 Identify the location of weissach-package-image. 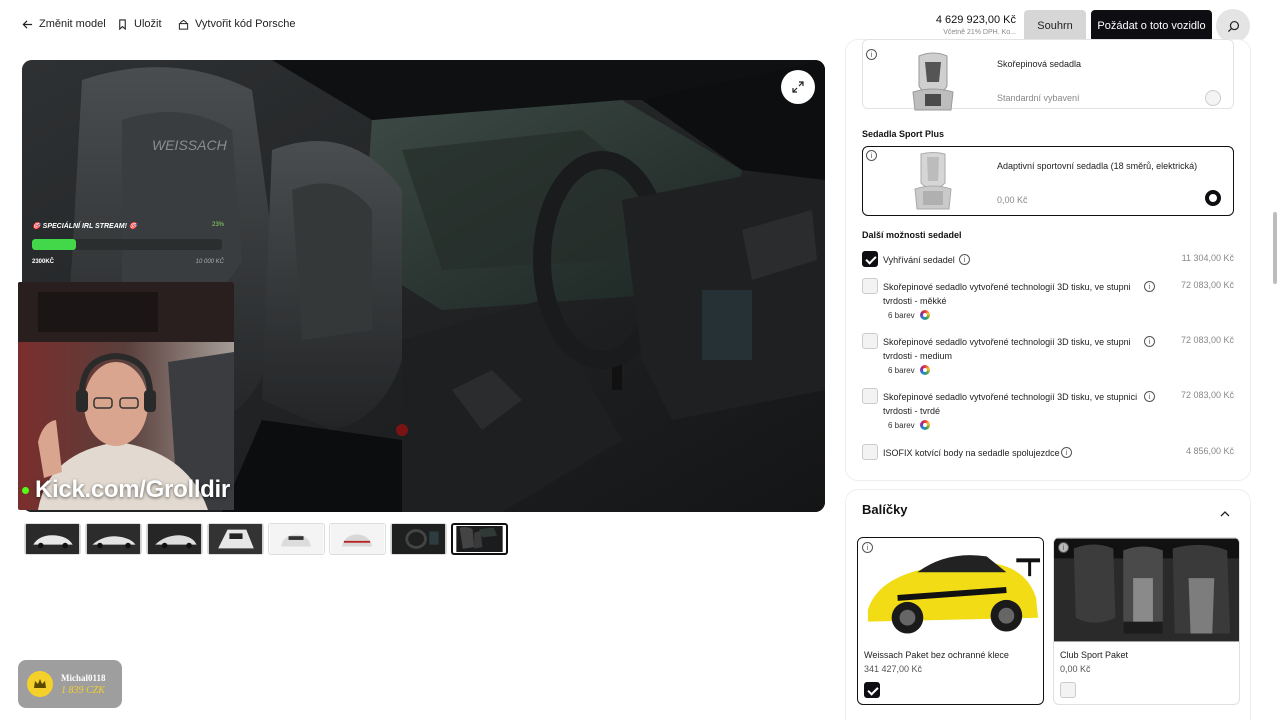
(950, 590).